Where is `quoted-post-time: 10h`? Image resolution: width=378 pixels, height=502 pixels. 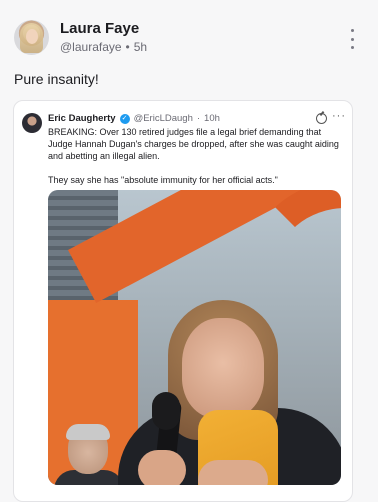 quoted-post-time: 10h is located at coordinates (212, 118).